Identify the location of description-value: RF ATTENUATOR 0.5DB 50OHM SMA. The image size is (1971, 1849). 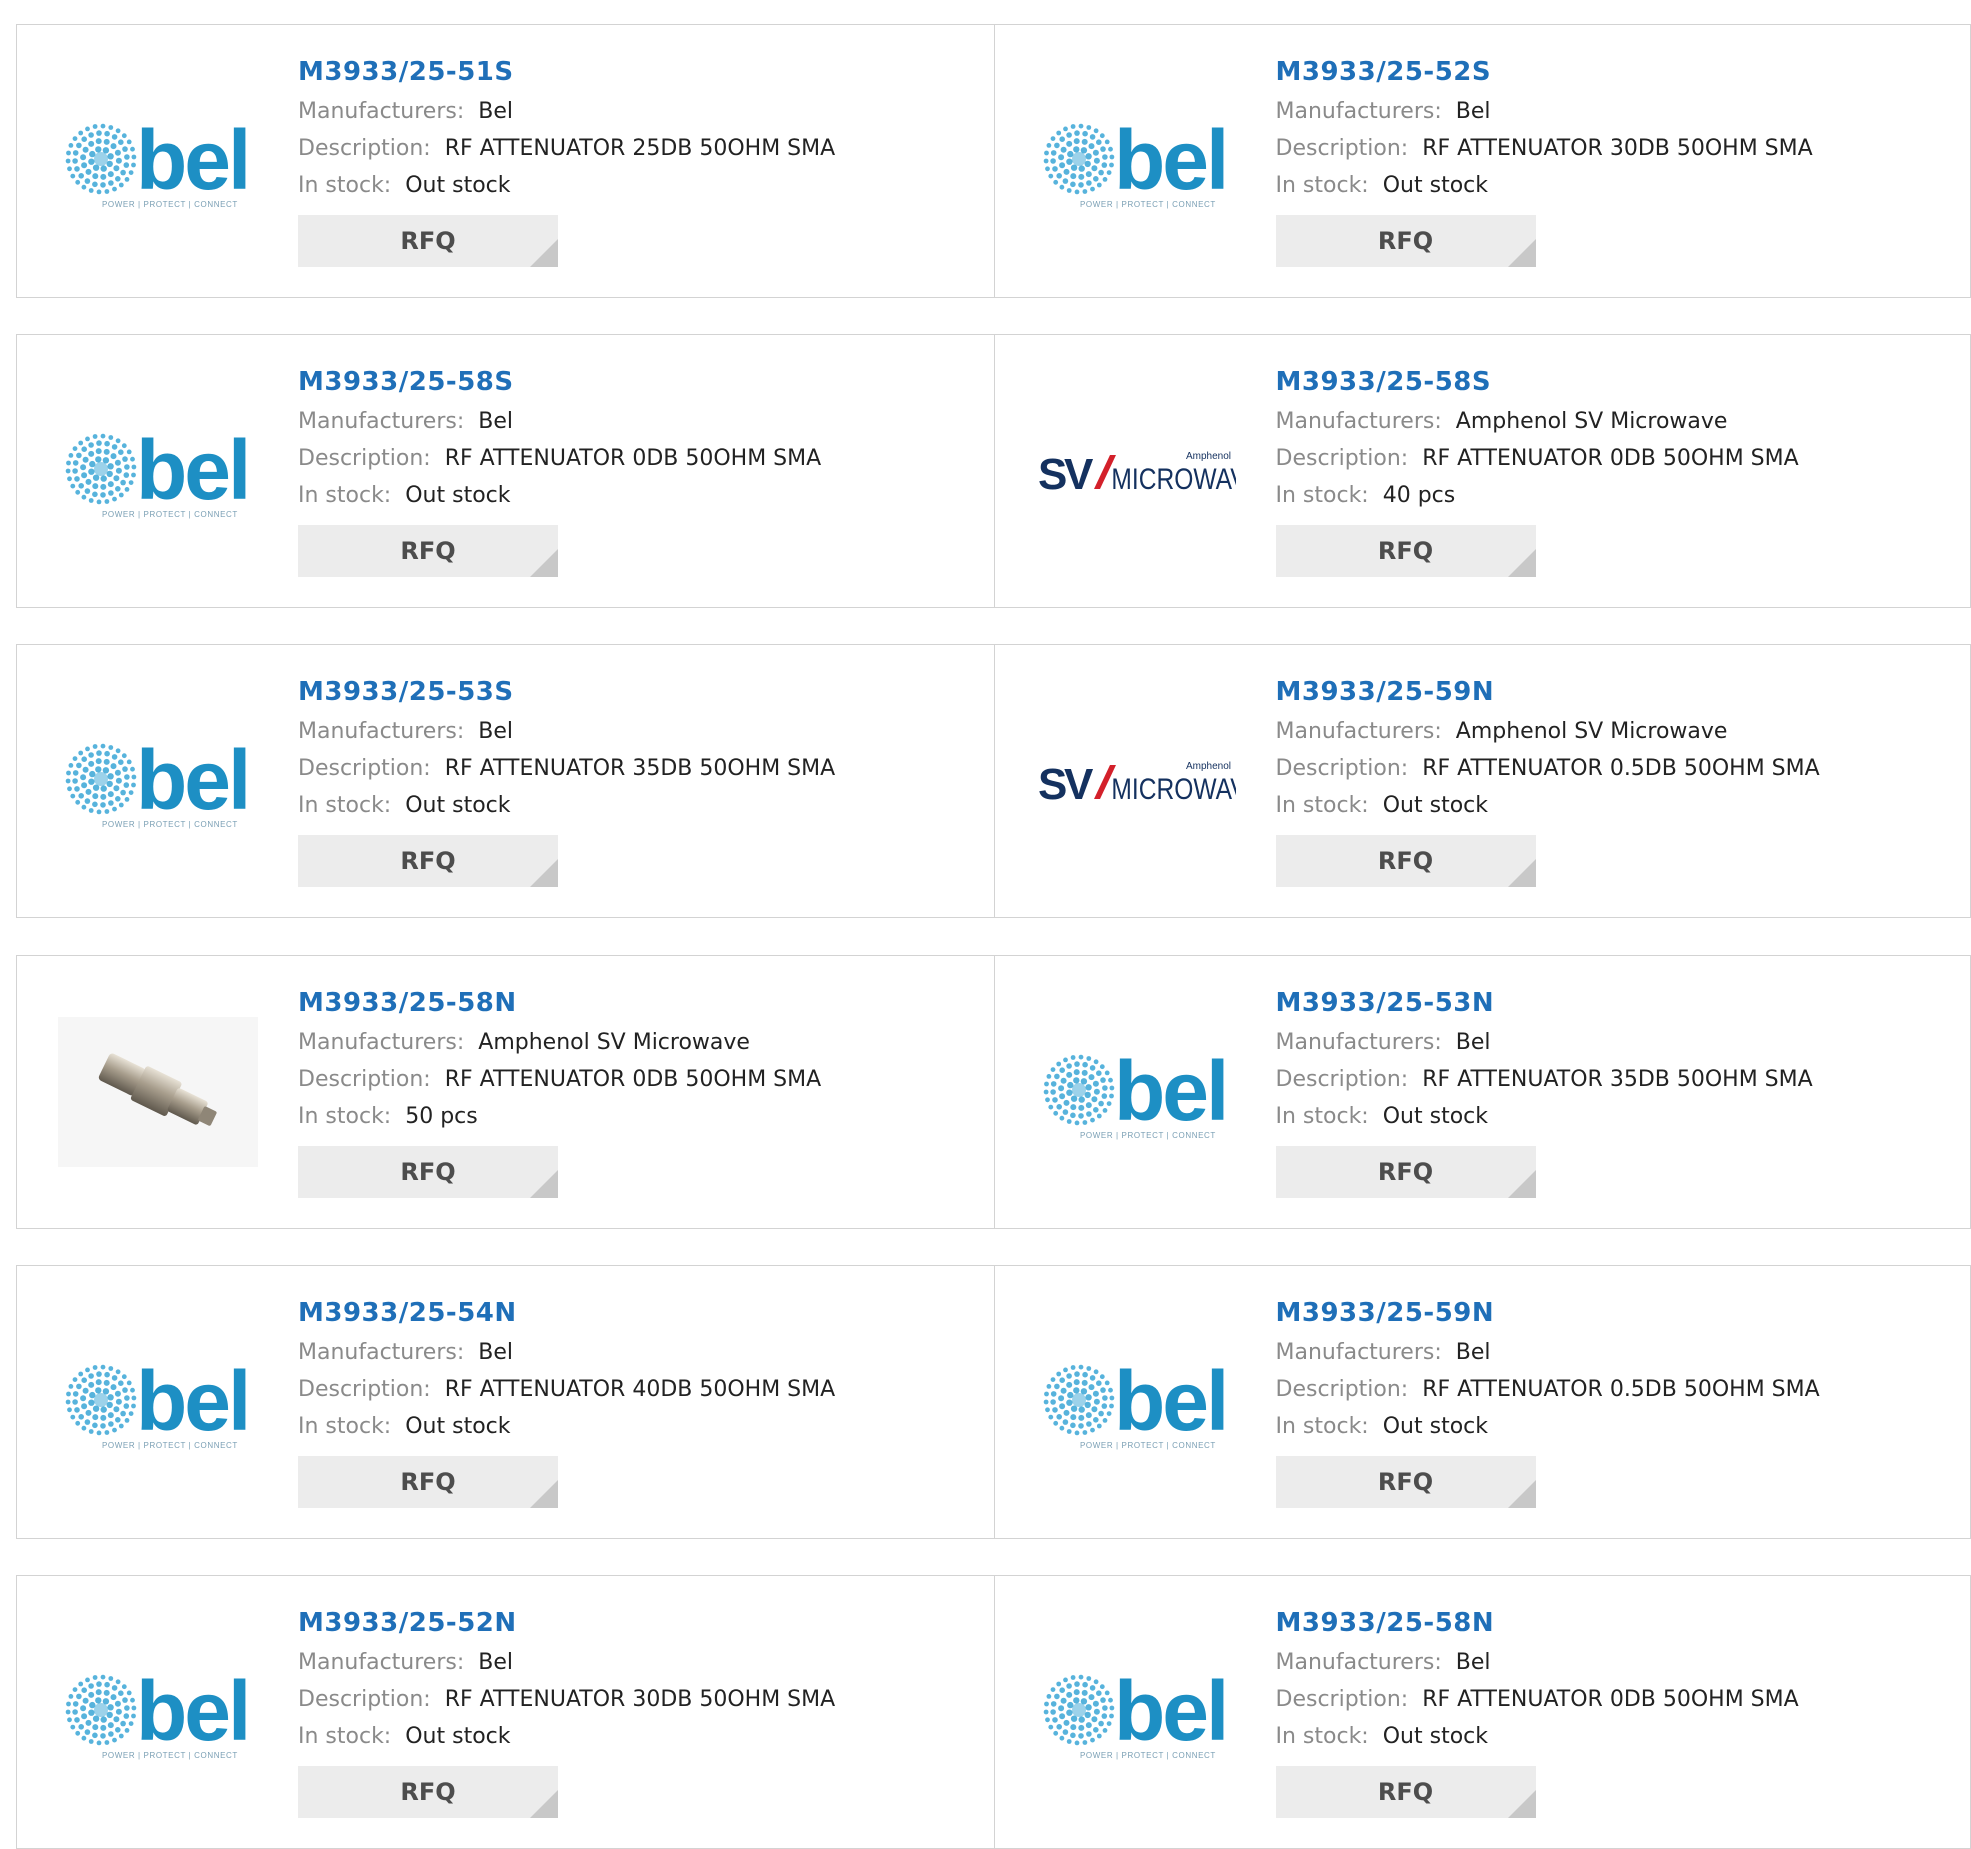
(1620, 768).